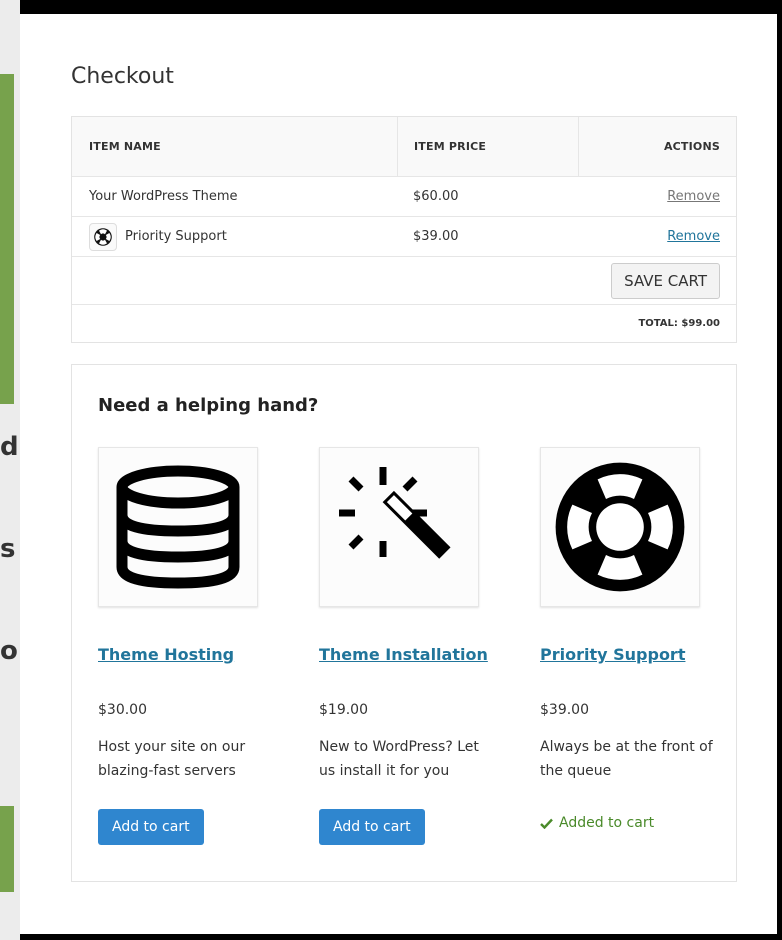 This screenshot has height=940, width=782. I want to click on product-name-link: Theme Hosting, so click(166, 654).